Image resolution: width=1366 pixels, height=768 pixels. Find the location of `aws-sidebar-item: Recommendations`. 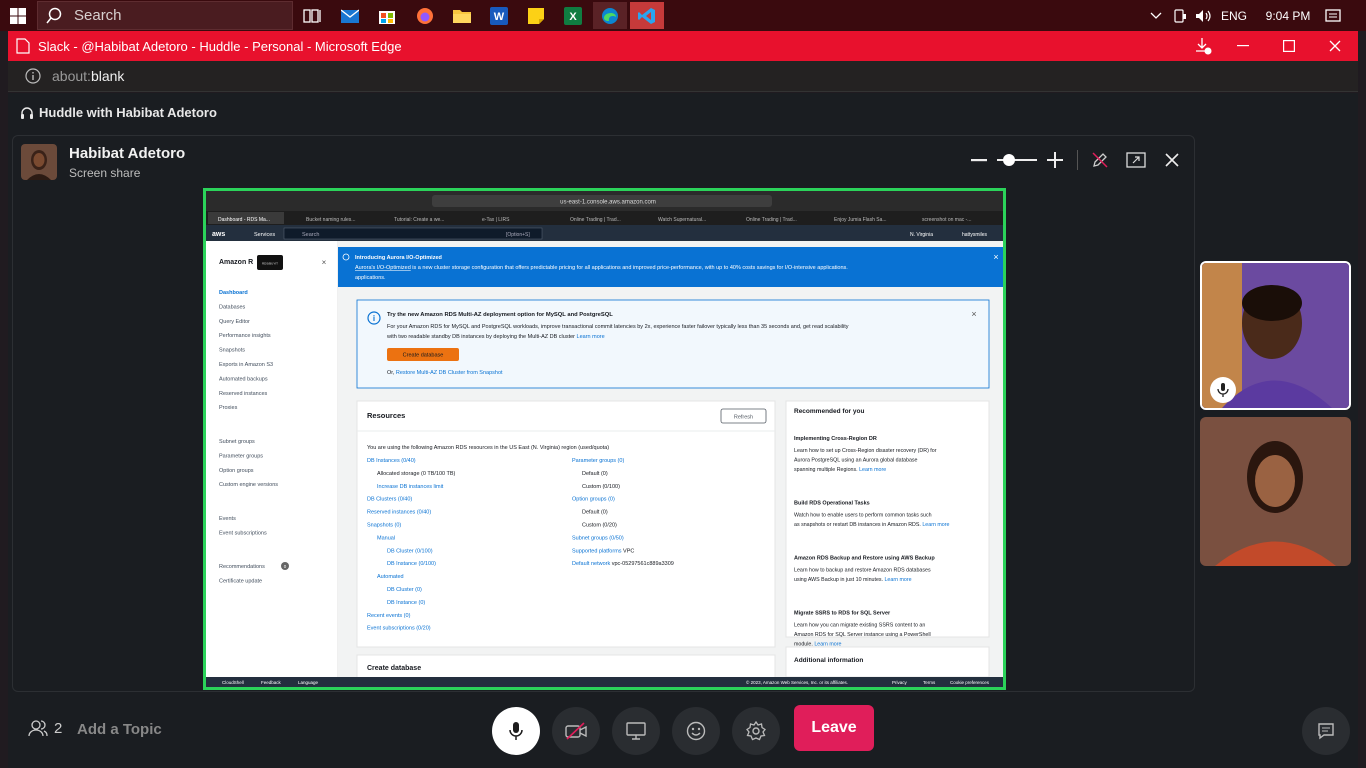

aws-sidebar-item: Recommendations is located at coordinates (242, 567).